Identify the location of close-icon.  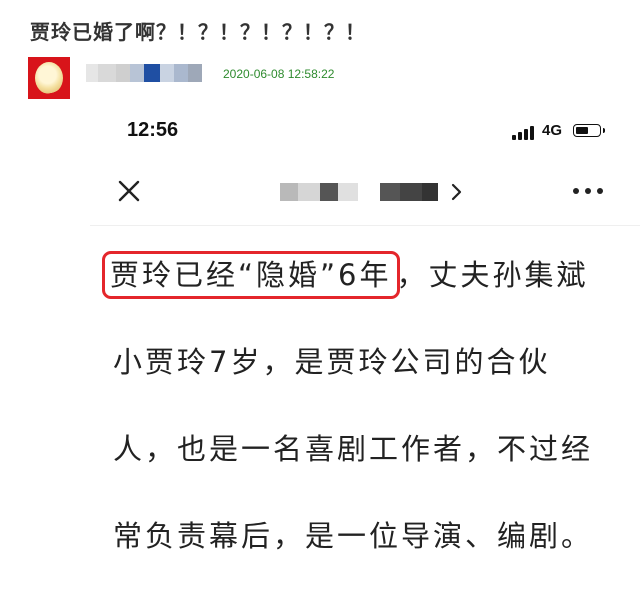
(129, 191).